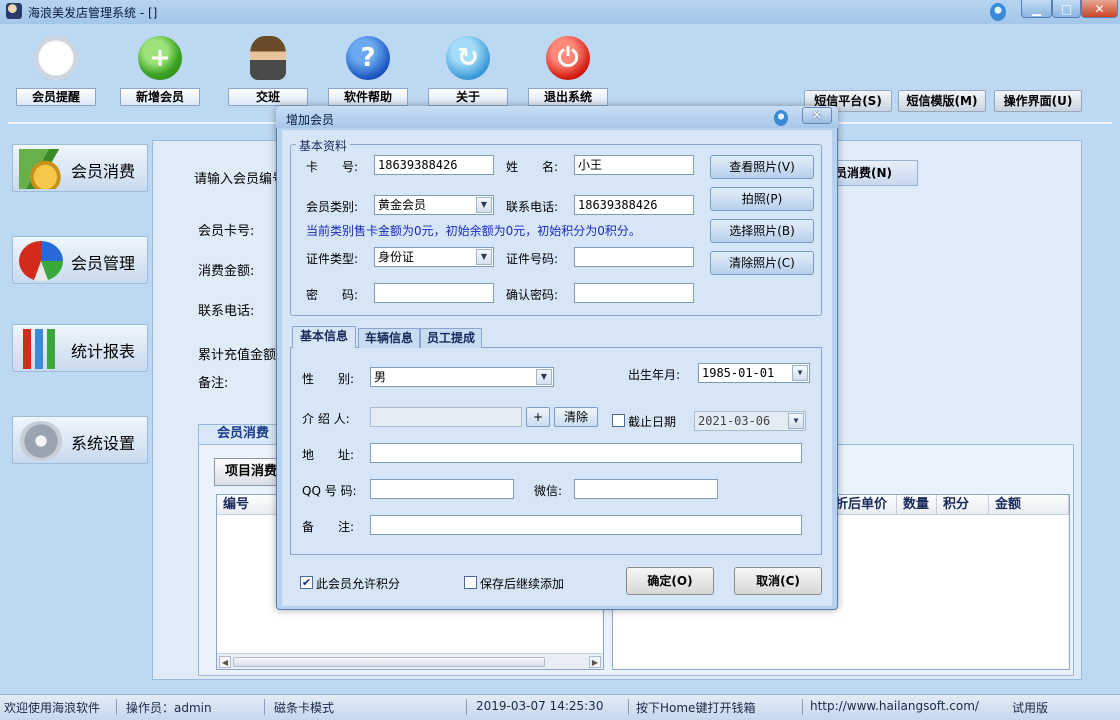  Describe the element at coordinates (738, 373) in the screenshot. I see `date-value: 1985-01-01` at that location.